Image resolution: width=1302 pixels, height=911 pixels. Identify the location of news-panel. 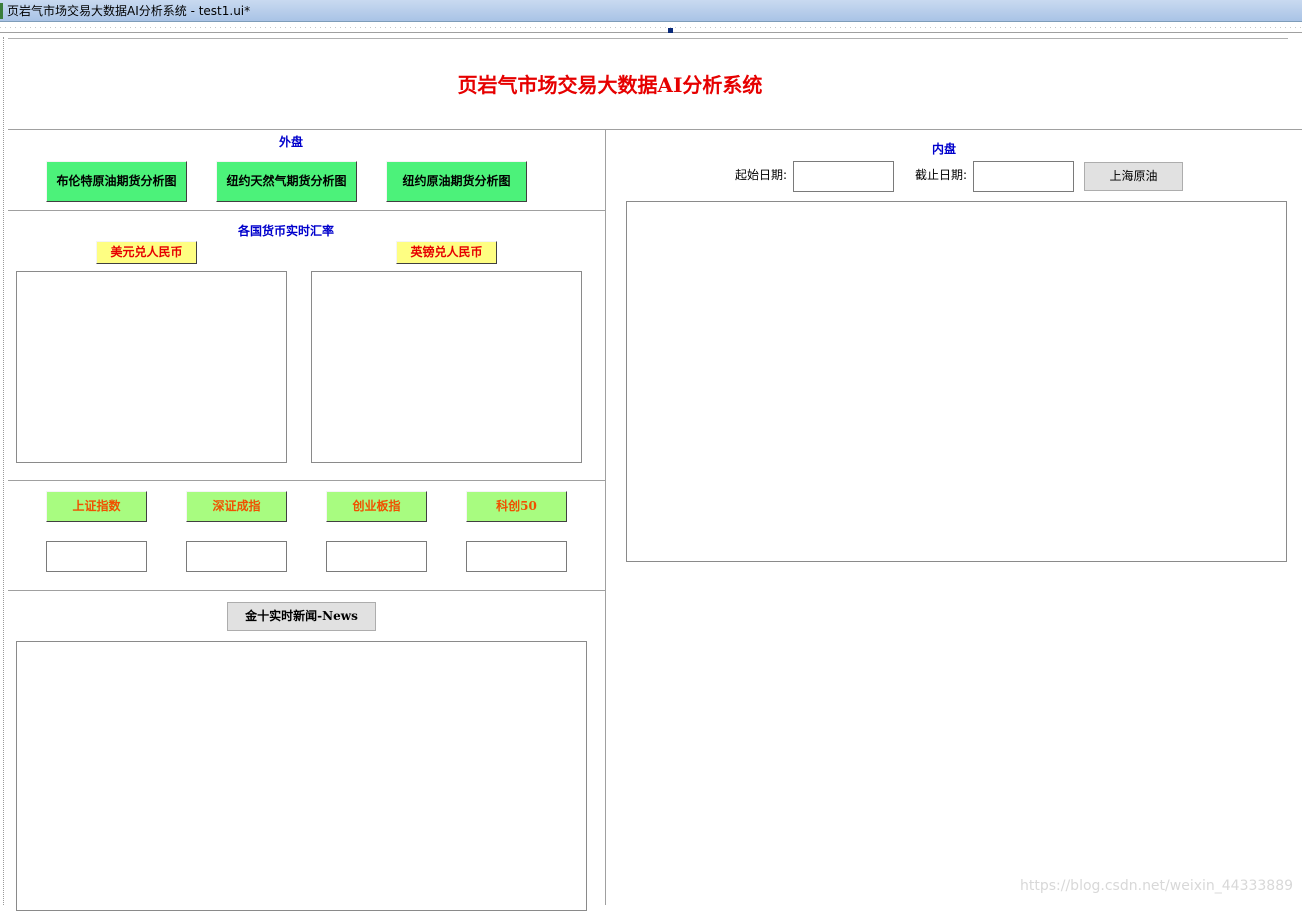
(301, 776).